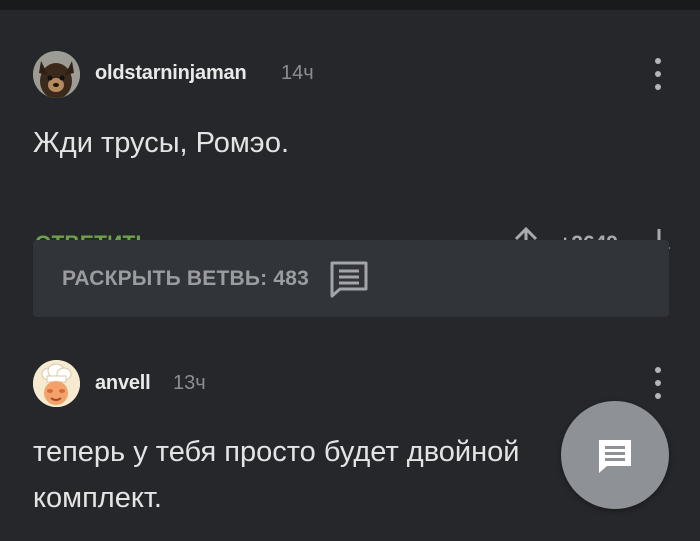 This screenshot has width=700, height=541. I want to click on expand-thread-label: РАСКРЫТЬ ВЕТВЬ: 483, so click(186, 278).